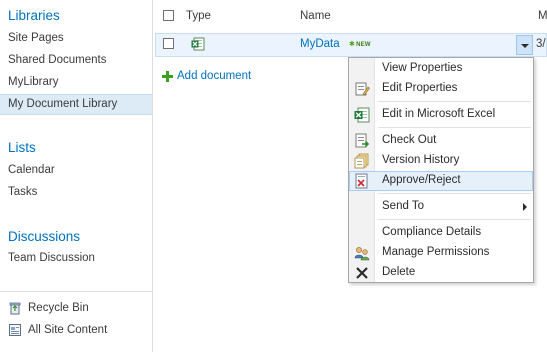 This screenshot has width=547, height=352. Describe the element at coordinates (15, 308) in the screenshot. I see `recycle-bin-icon` at that location.